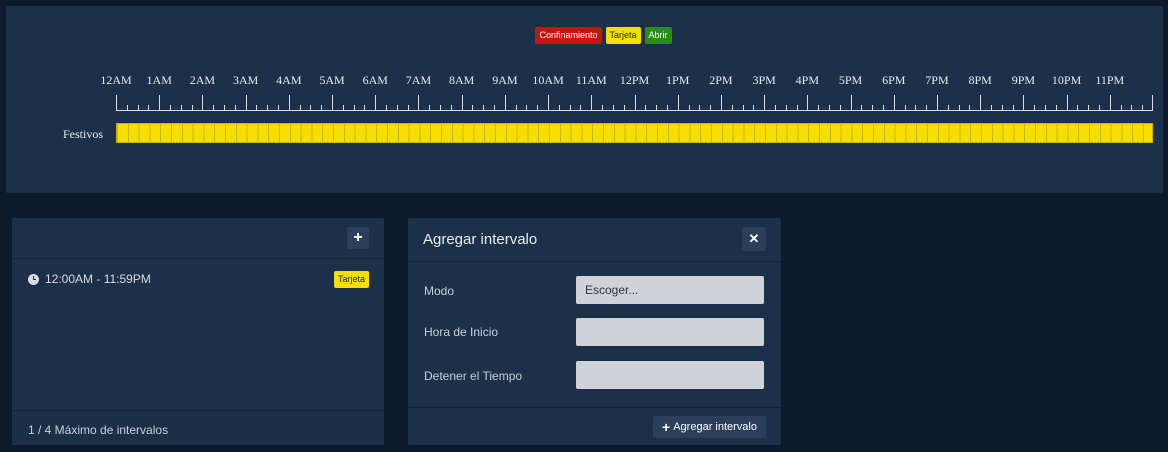 The width and height of the screenshot is (1168, 452). I want to click on ruler-baseline, so click(634, 110).